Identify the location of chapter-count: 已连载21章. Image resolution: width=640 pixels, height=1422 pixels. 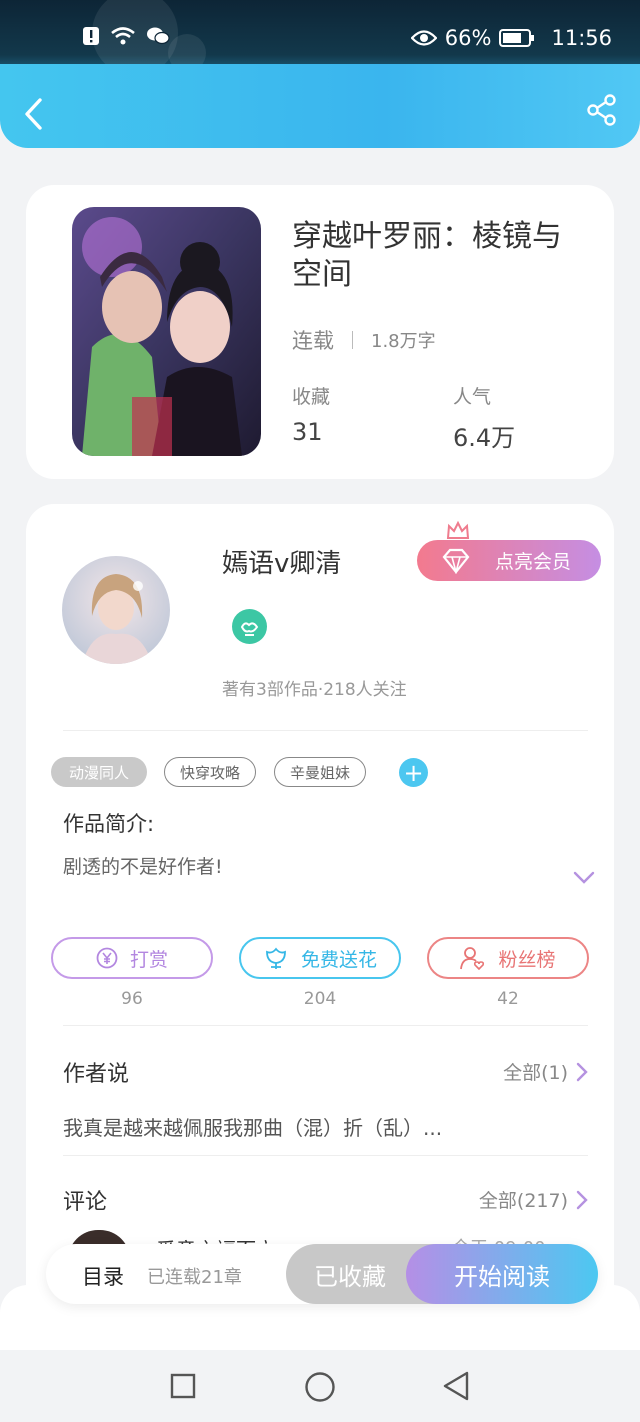
(194, 1277).